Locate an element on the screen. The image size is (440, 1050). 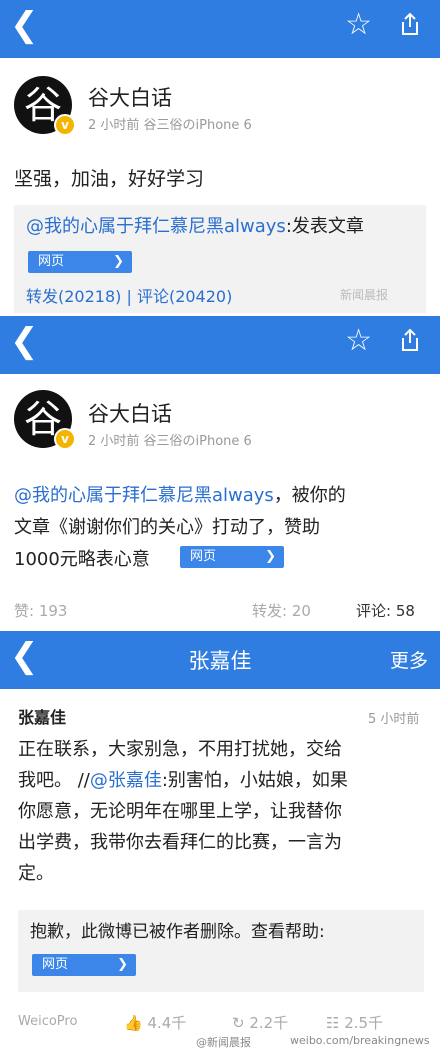
repost-count: 转发: 20 is located at coordinates (281, 610).